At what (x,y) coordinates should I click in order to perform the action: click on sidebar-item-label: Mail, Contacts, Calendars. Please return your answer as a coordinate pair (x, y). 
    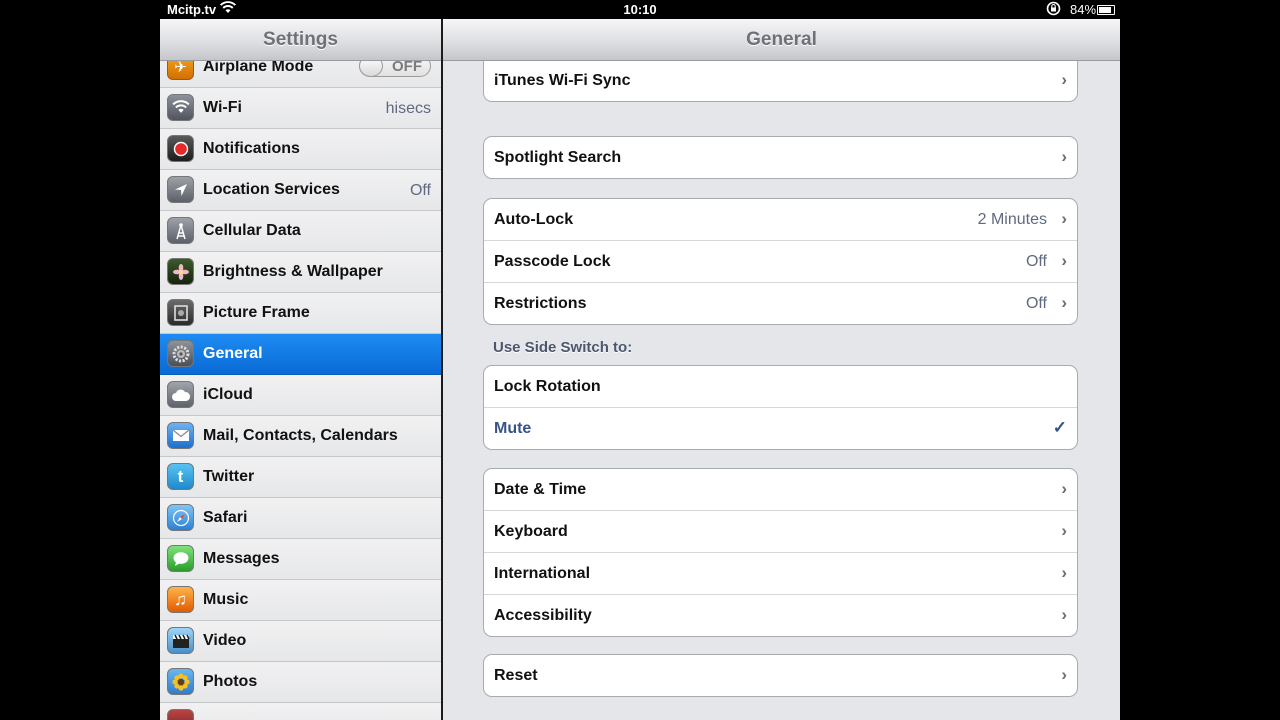
    Looking at the image, I should click on (300, 435).